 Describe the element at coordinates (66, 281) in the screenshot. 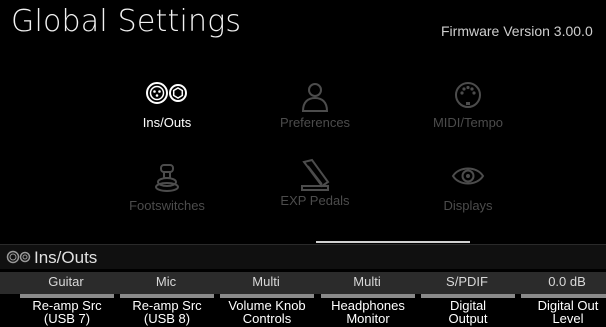

I see `param-value: Guitar` at that location.